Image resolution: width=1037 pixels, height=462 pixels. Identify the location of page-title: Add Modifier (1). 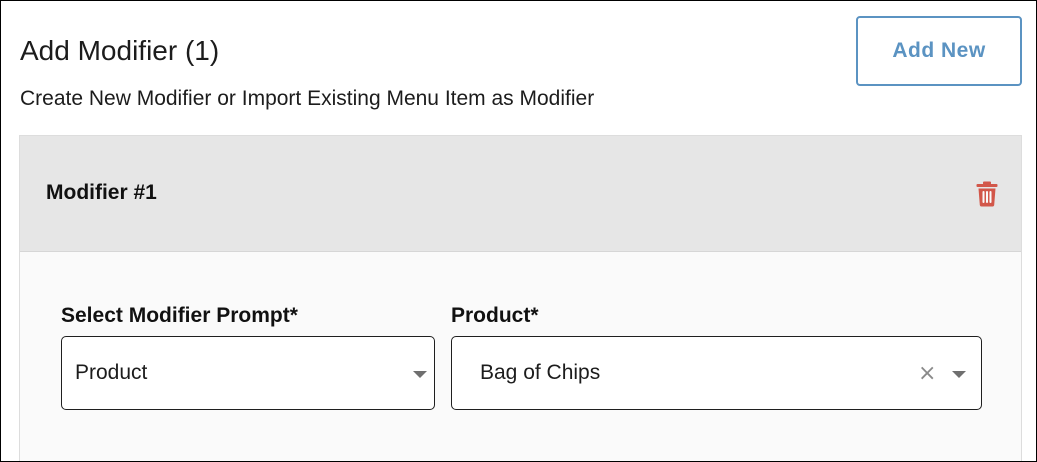
(120, 50).